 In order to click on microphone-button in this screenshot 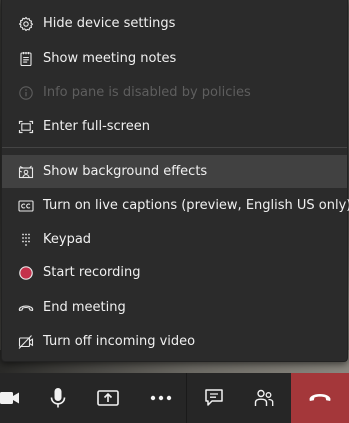, I will do `click(58, 398)`.